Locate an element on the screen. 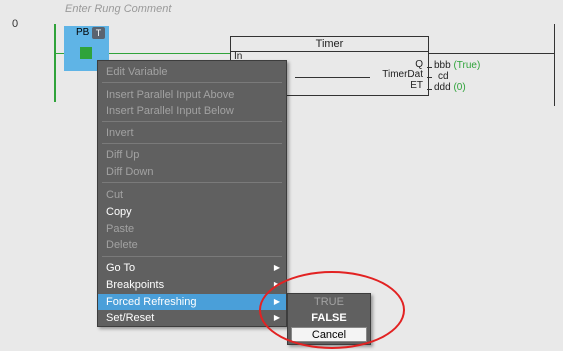 Image resolution: width=563 pixels, height=351 pixels. timer-et-pin: ET is located at coordinates (416, 85).